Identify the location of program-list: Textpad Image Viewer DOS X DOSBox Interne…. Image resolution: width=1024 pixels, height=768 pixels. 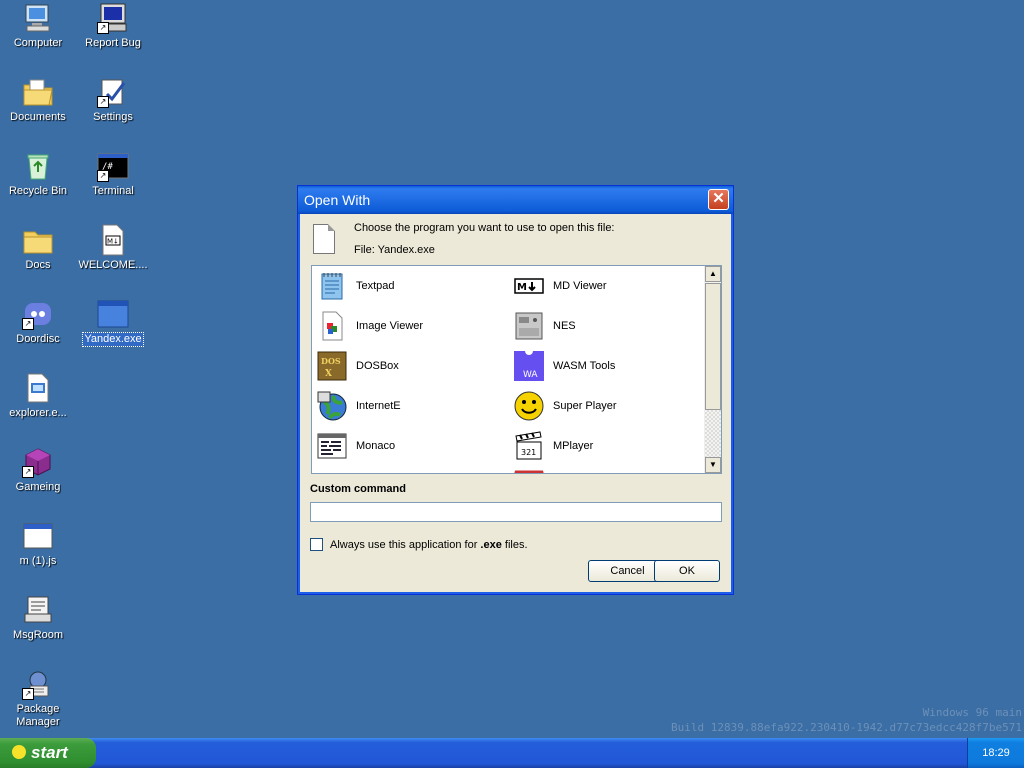
(516, 369).